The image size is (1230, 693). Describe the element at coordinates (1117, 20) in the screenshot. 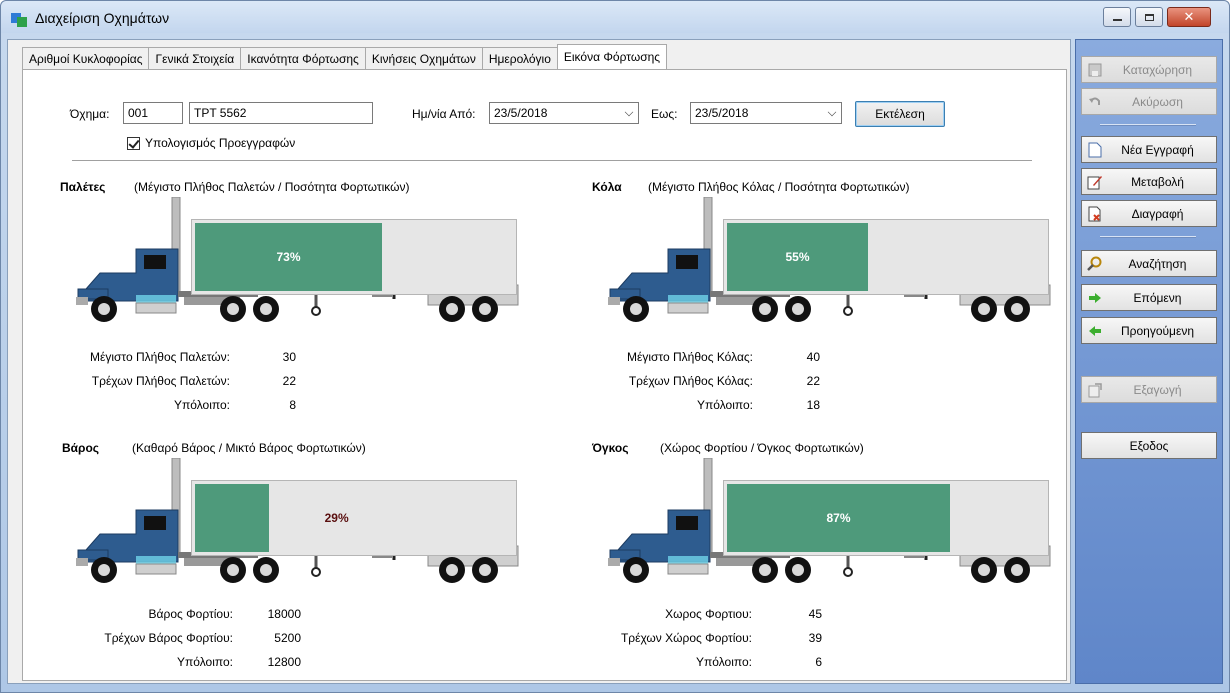

I see `minimize-icon` at that location.